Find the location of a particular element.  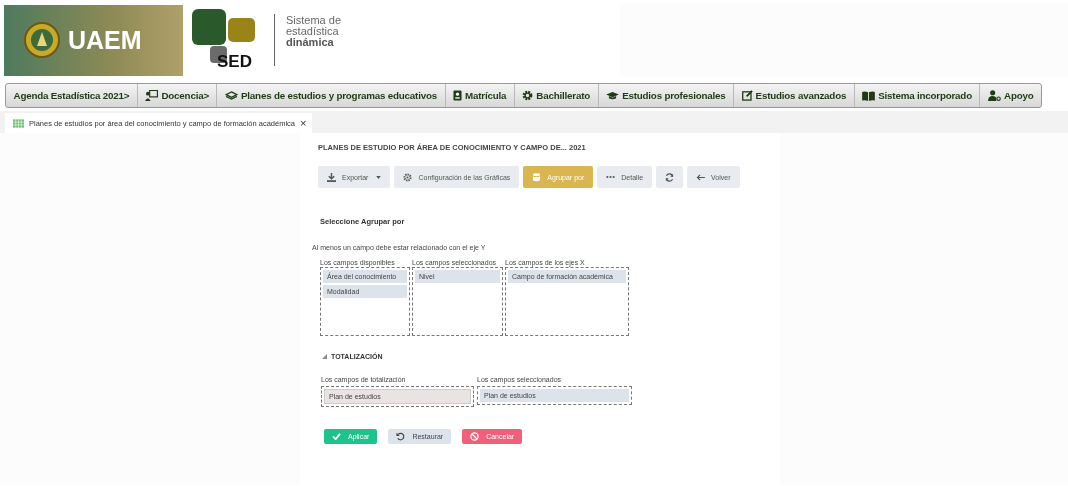

refresh-button is located at coordinates (670, 177).